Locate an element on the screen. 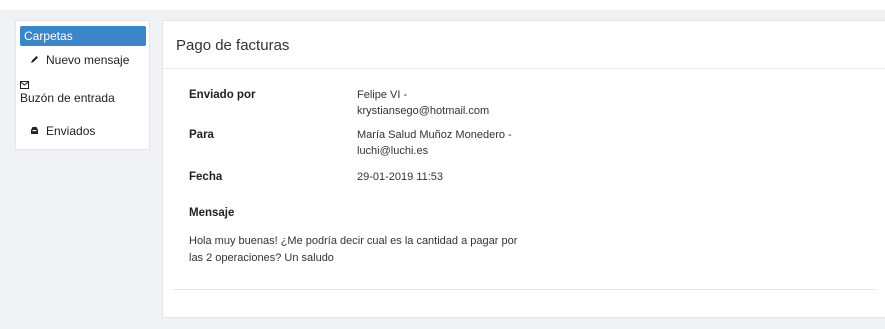 The width and height of the screenshot is (885, 329). top-strip is located at coordinates (442, 5).